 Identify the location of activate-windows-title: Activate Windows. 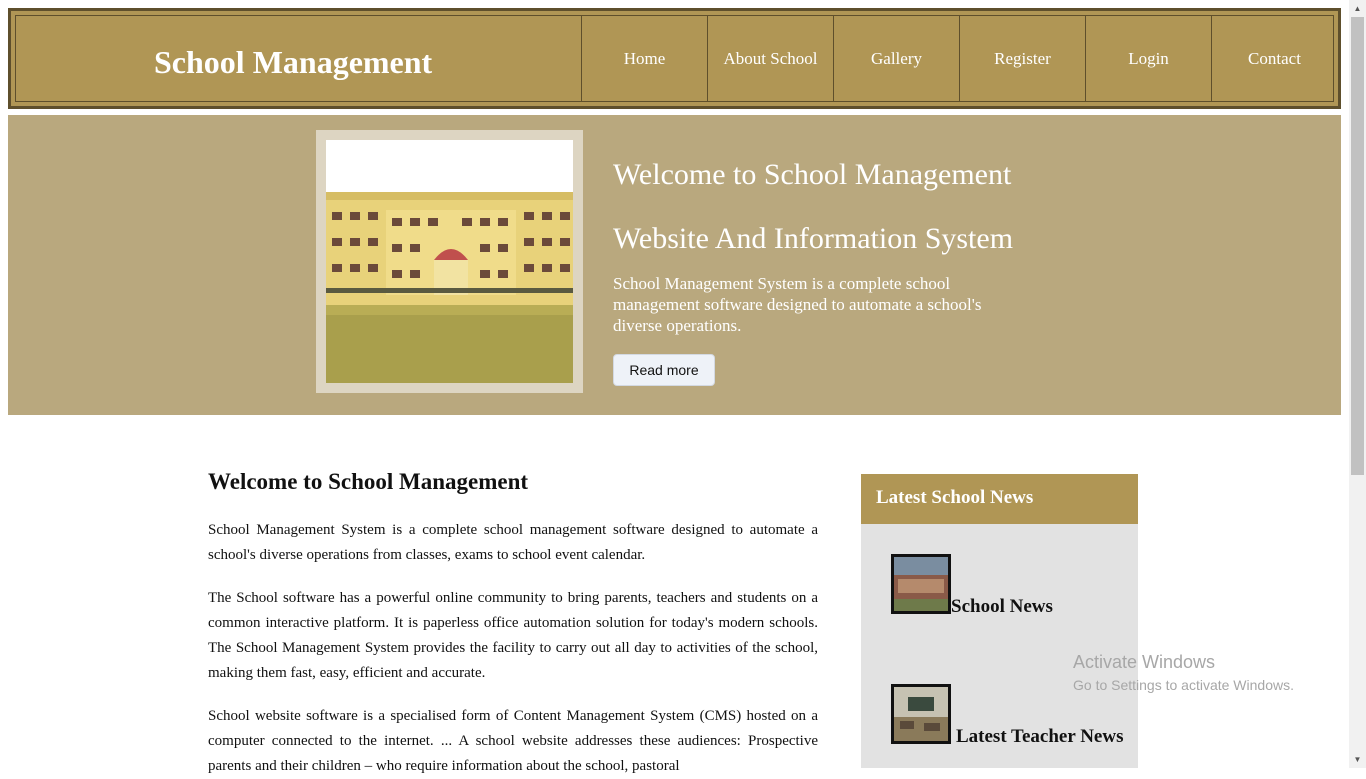
(1144, 662).